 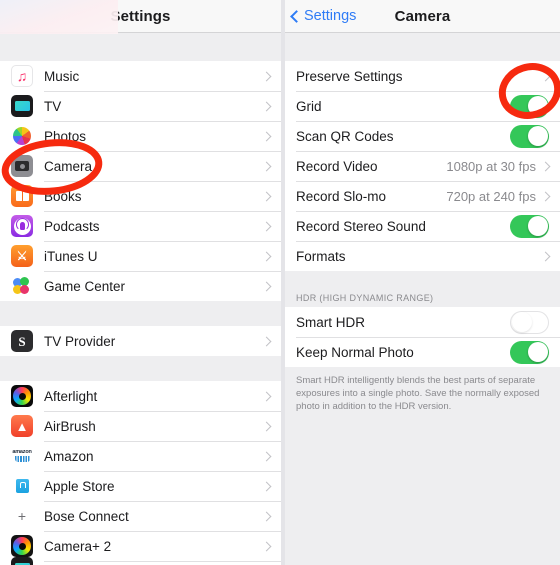 I want to click on podcasts-icon, so click(x=22, y=226).